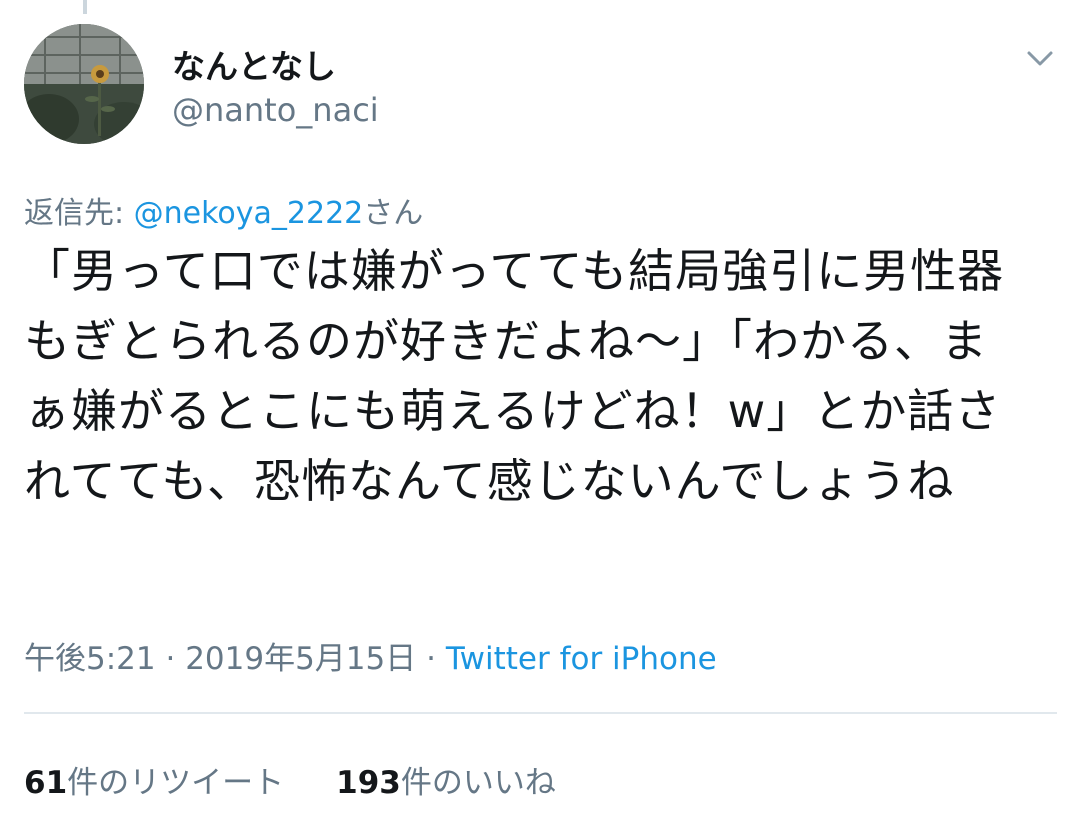  Describe the element at coordinates (581, 659) in the screenshot. I see `tweet-source-link: Twitter for iPhone` at that location.